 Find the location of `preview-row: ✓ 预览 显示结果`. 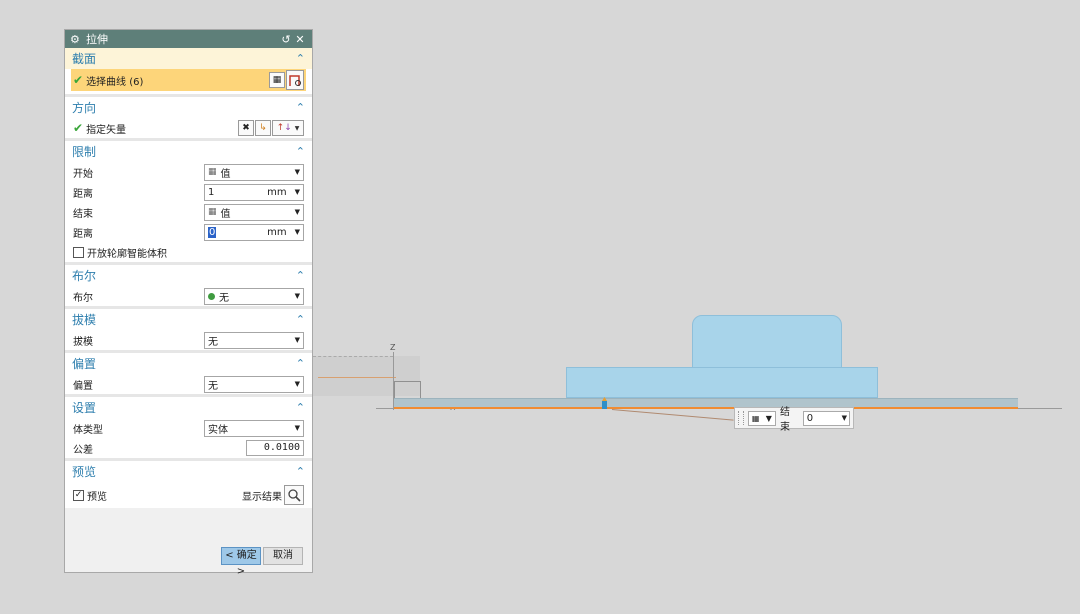

preview-row: ✓ 预览 显示结果 is located at coordinates (188, 495).